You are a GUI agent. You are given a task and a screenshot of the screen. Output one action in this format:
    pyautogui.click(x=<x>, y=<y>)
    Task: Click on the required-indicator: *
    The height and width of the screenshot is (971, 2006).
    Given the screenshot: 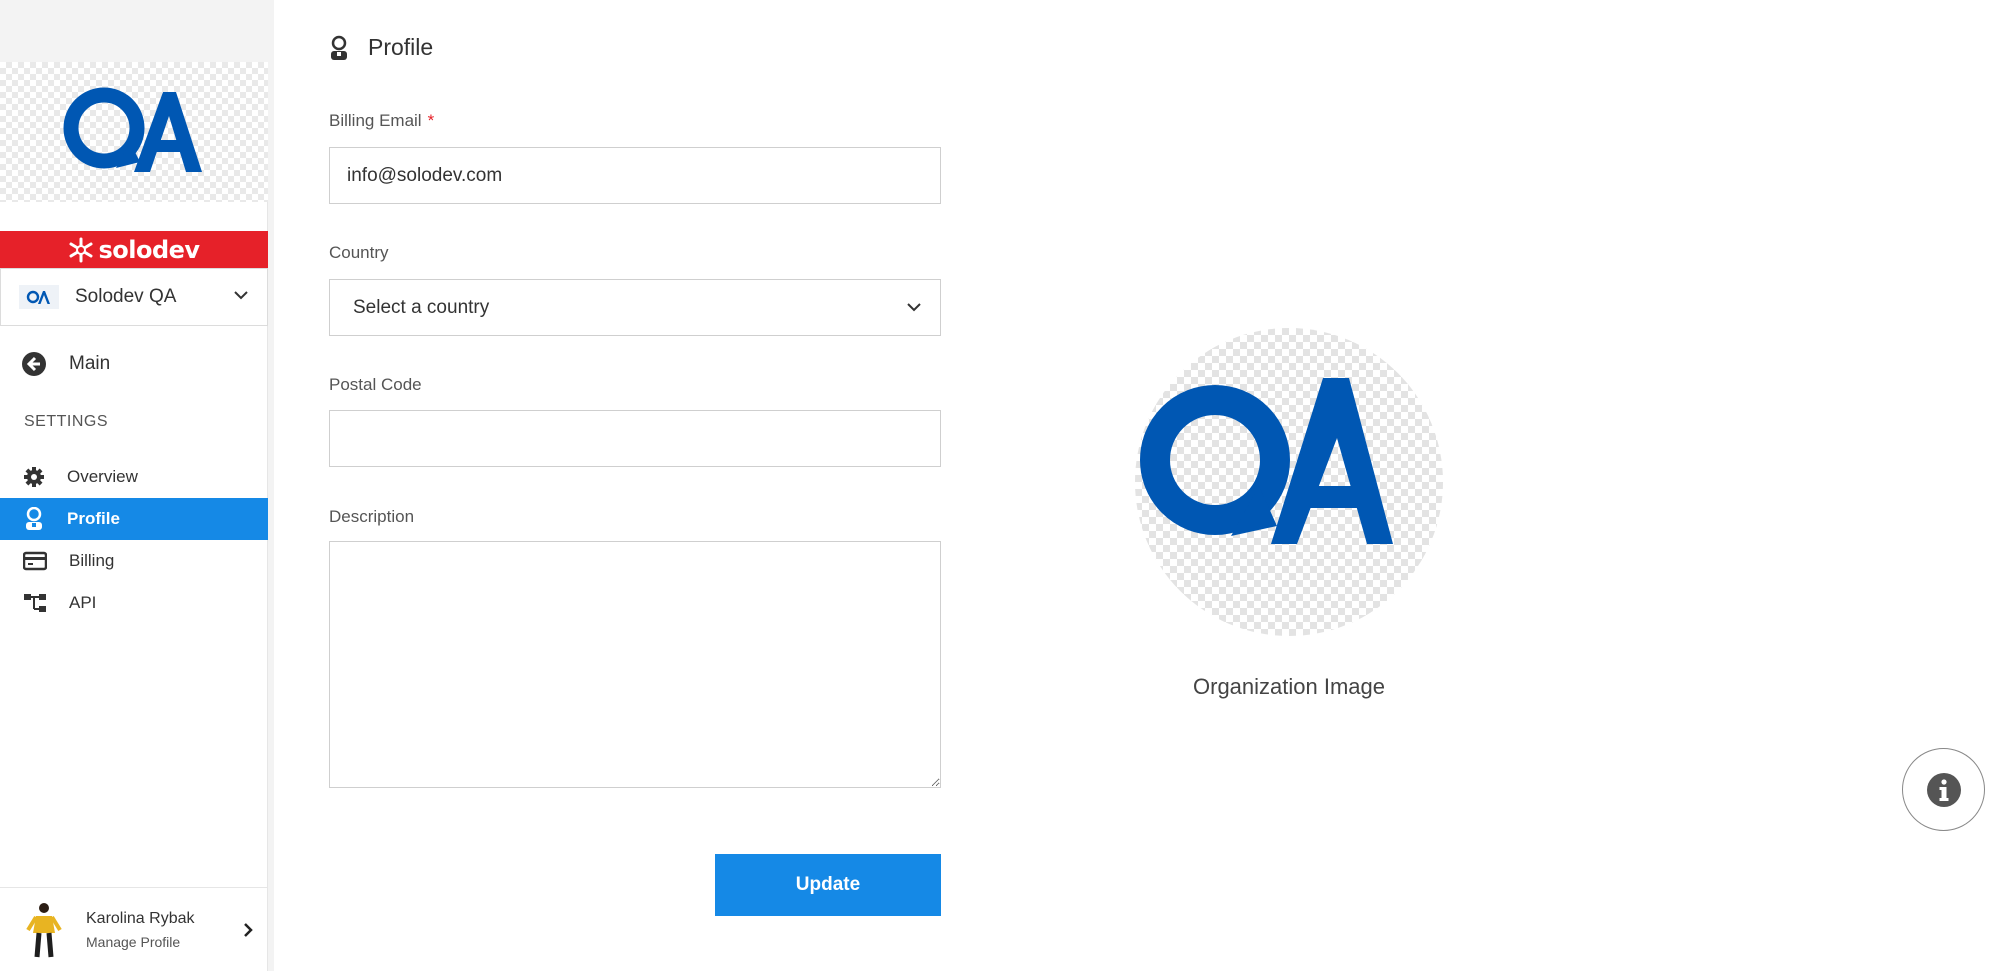 What is the action you would take?
    pyautogui.click(x=431, y=120)
    